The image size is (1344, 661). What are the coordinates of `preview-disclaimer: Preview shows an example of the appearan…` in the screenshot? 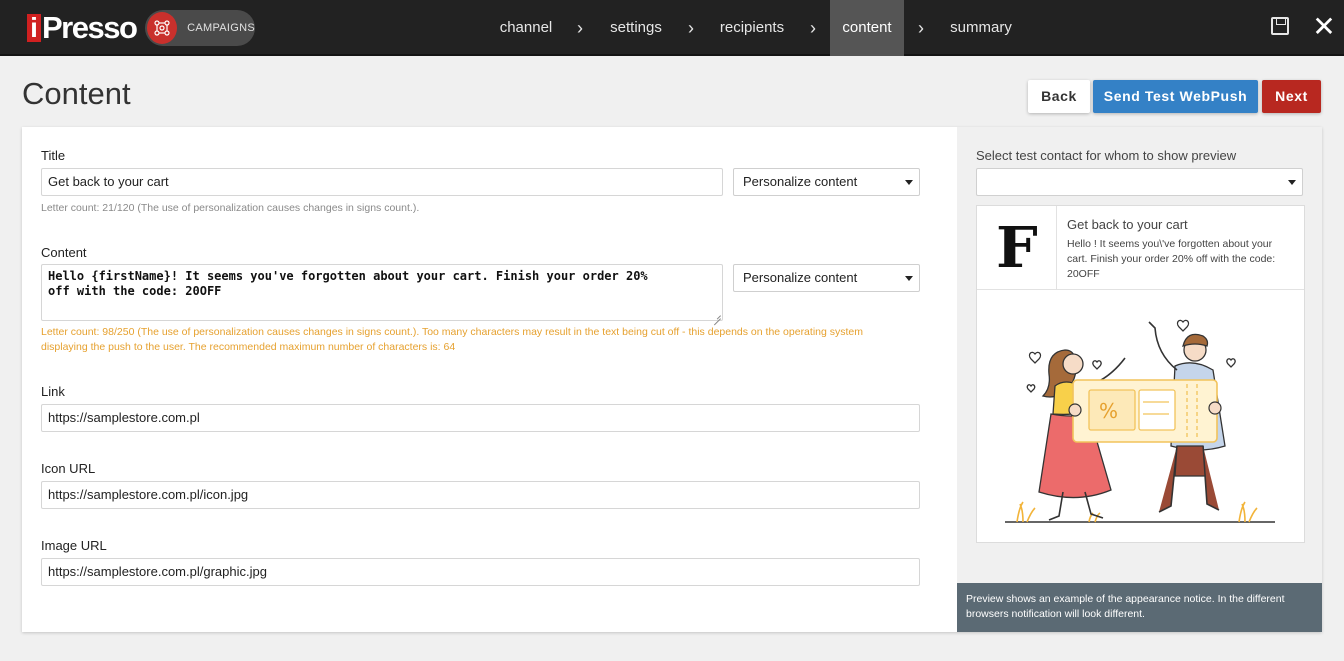 It's located at (1139, 607).